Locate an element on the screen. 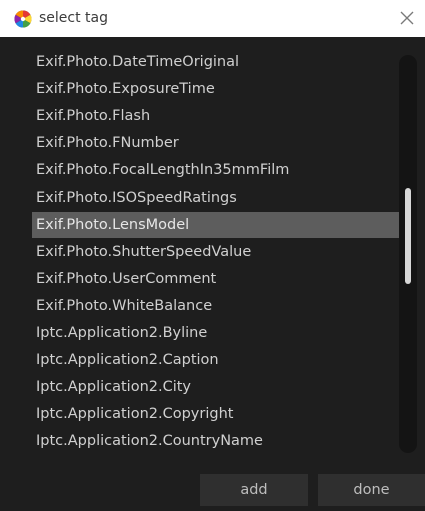 The width and height of the screenshot is (425, 511). tag-list-item: Exif.Photo.ShutterSpeedValue is located at coordinates (217, 252).